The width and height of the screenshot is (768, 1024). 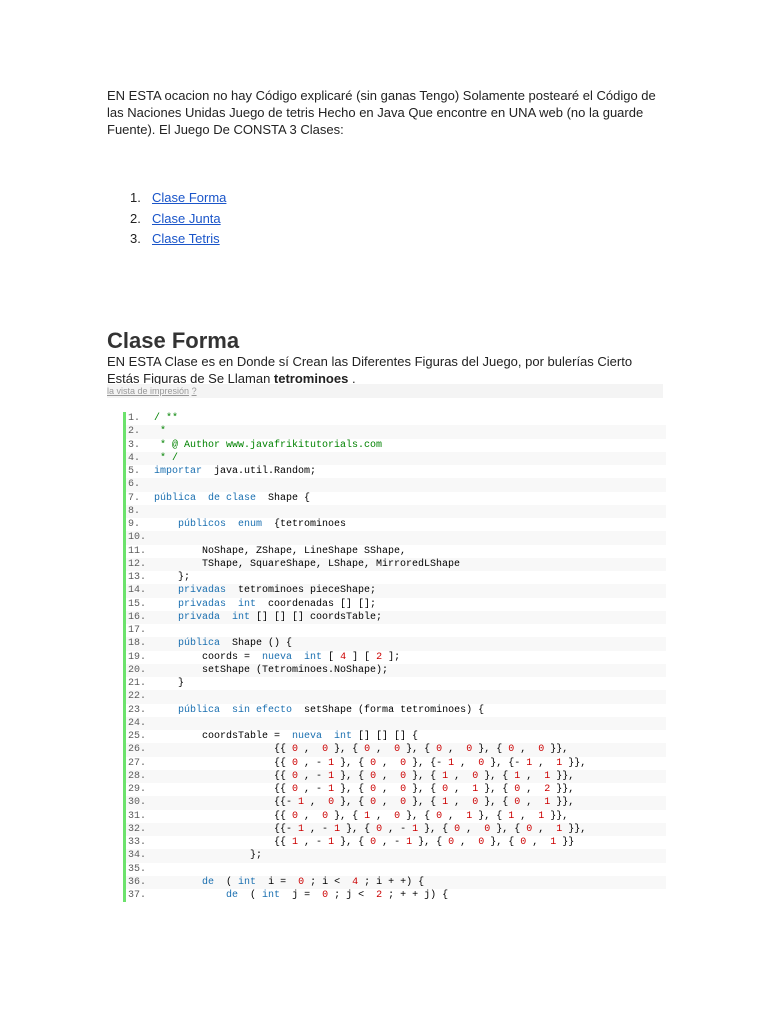 I want to click on code-token: ] [, so click(x=361, y=657).